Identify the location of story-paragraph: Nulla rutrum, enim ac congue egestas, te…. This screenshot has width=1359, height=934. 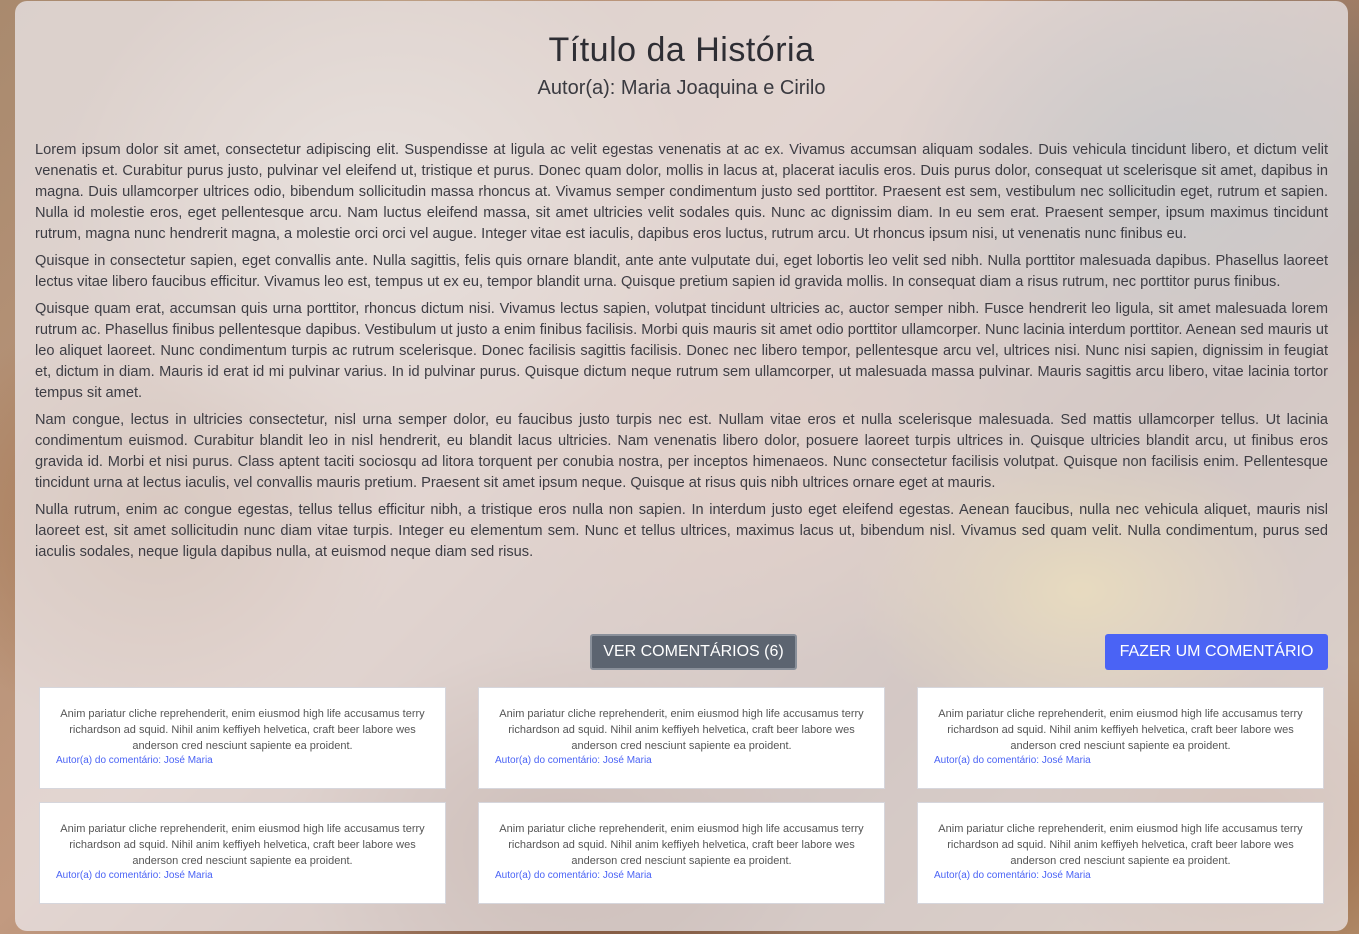
(681, 531).